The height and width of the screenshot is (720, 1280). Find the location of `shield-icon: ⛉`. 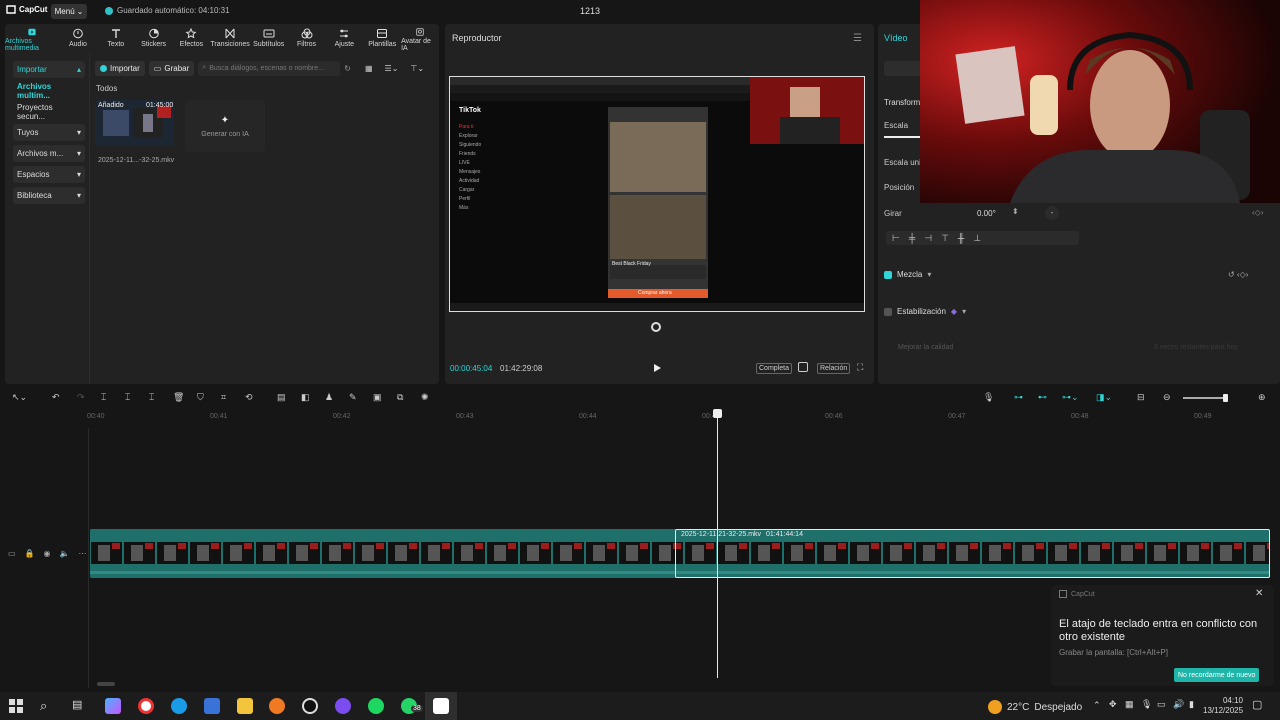

shield-icon: ⛉ is located at coordinates (200, 397).